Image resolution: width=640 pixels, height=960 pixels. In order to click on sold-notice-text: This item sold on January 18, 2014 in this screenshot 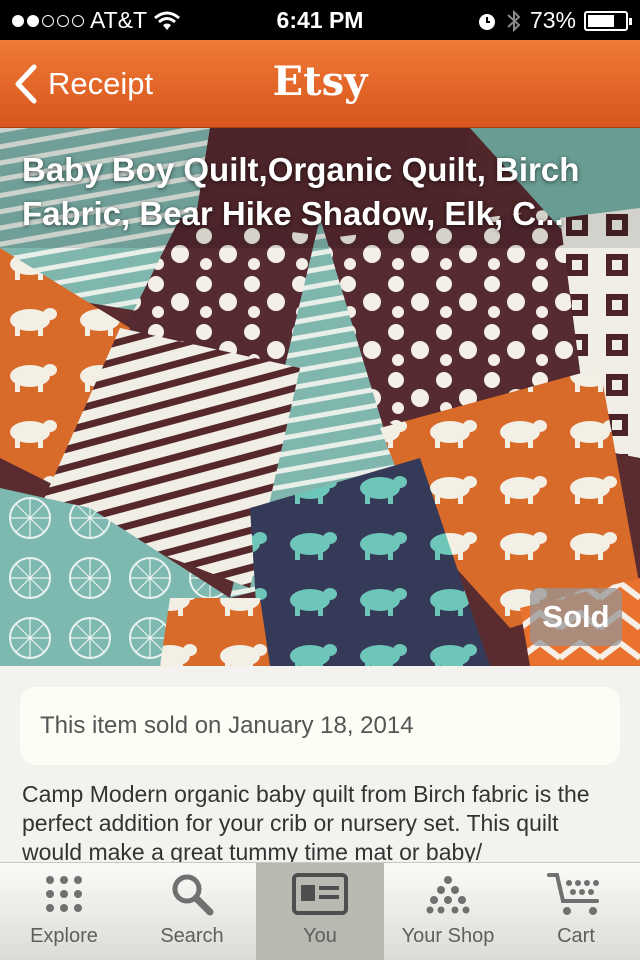, I will do `click(227, 725)`.